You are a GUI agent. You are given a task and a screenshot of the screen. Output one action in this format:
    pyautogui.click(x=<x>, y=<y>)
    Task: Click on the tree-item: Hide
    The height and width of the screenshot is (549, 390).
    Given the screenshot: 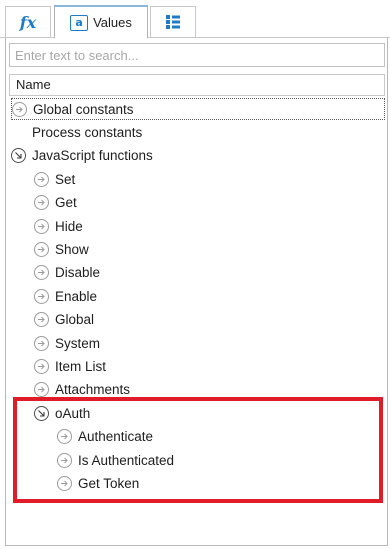 What is the action you would take?
    pyautogui.click(x=58, y=226)
    